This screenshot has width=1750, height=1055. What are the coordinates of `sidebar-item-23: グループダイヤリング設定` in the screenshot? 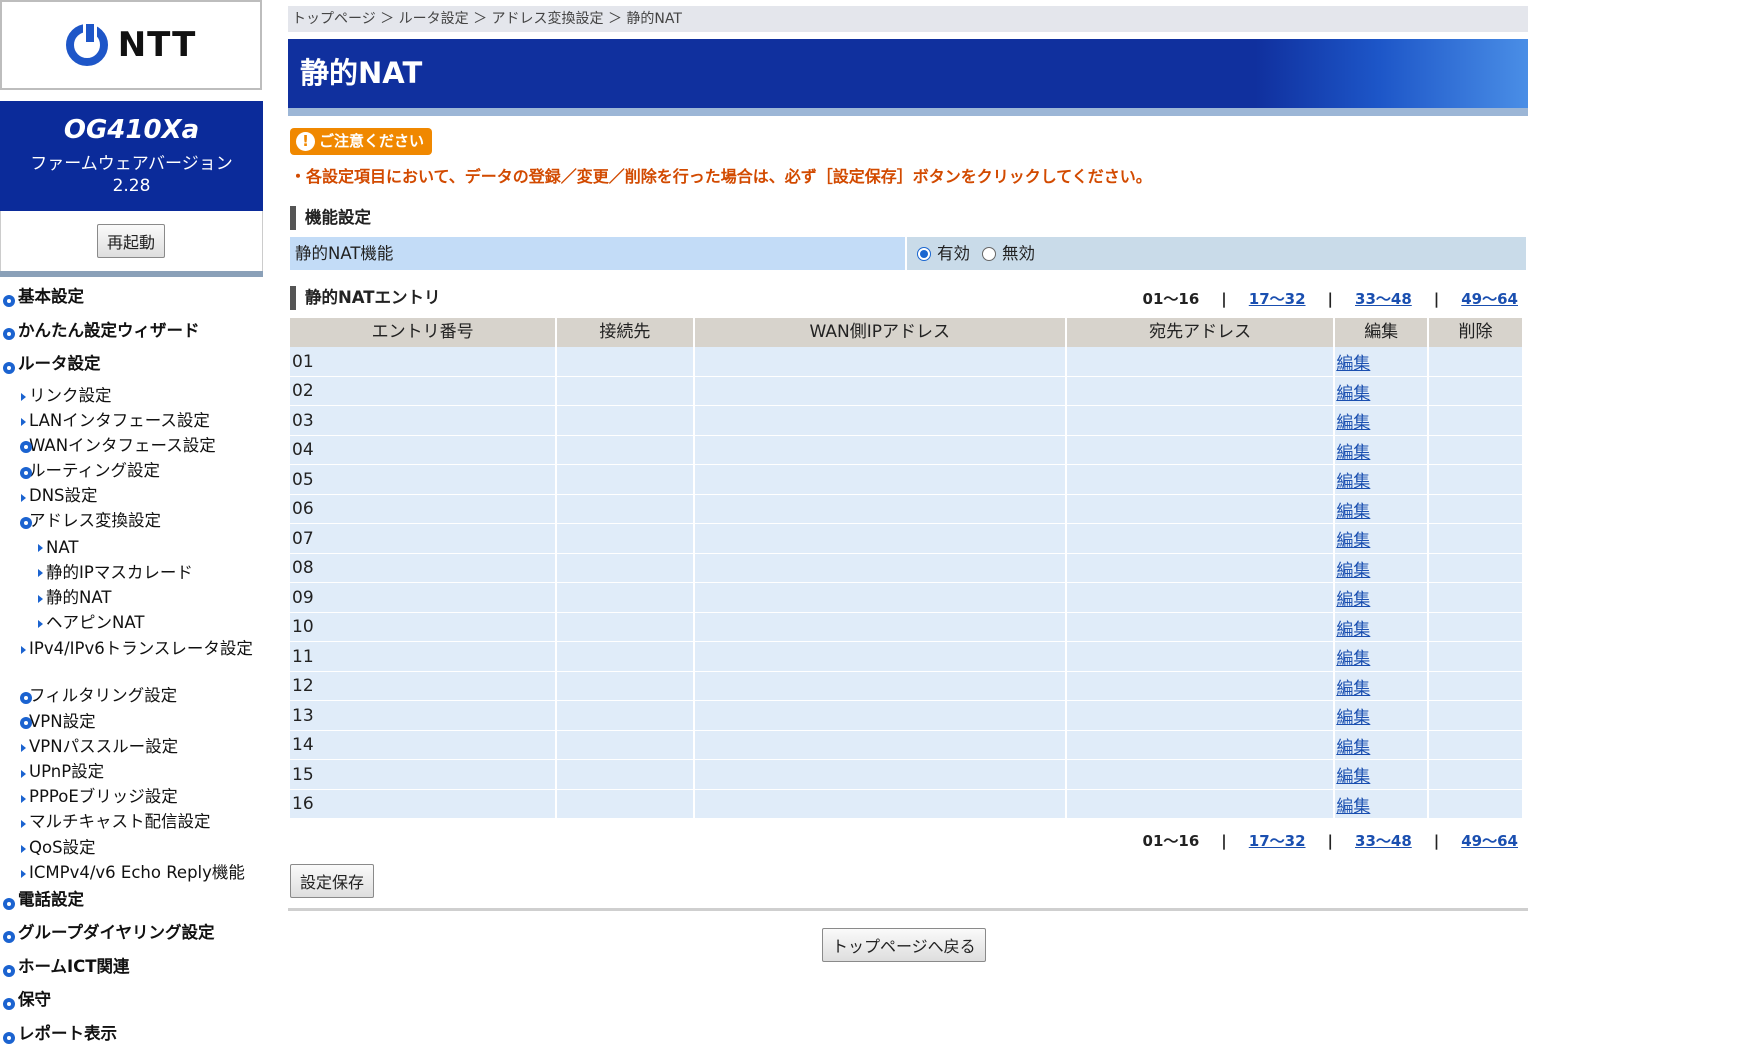 It's located at (133, 938).